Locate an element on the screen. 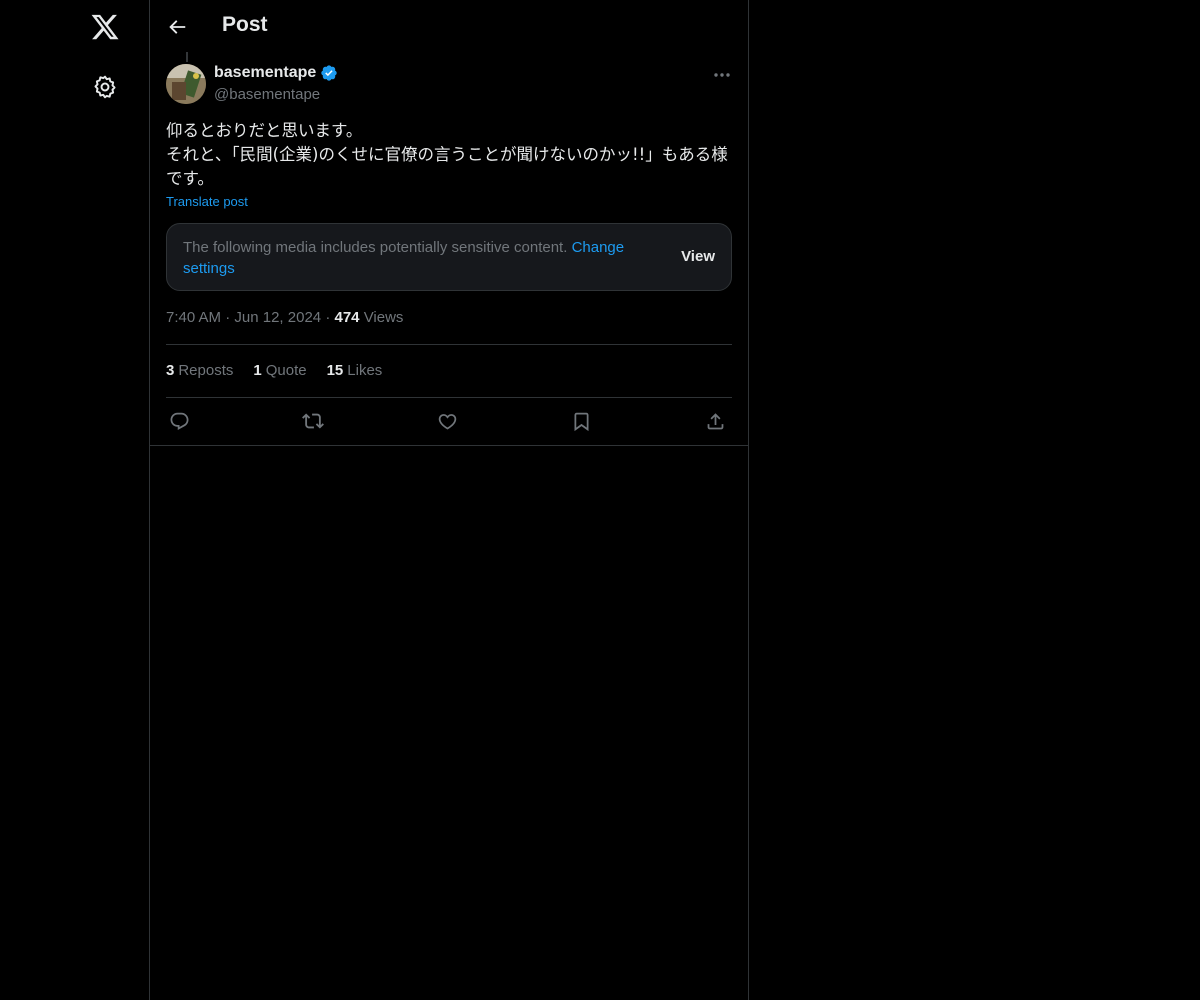  post-date: Jun 12, 2024 is located at coordinates (277, 317).